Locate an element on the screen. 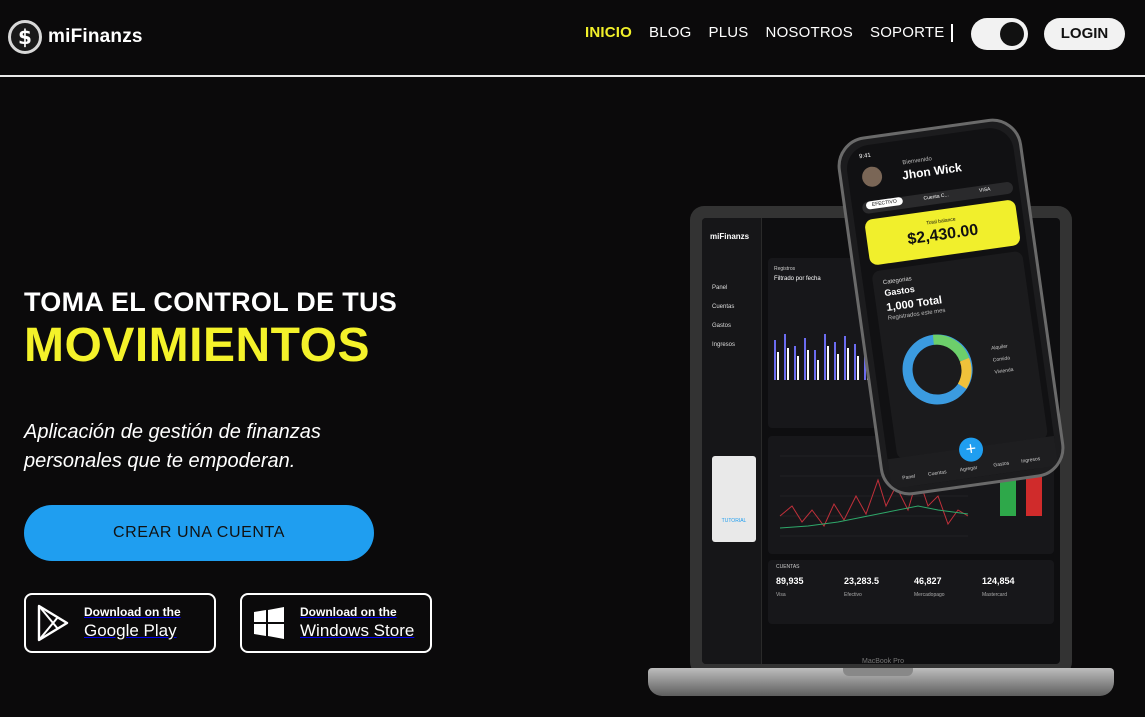  google-play-button: Download on the Google Play is located at coordinates (120, 623).